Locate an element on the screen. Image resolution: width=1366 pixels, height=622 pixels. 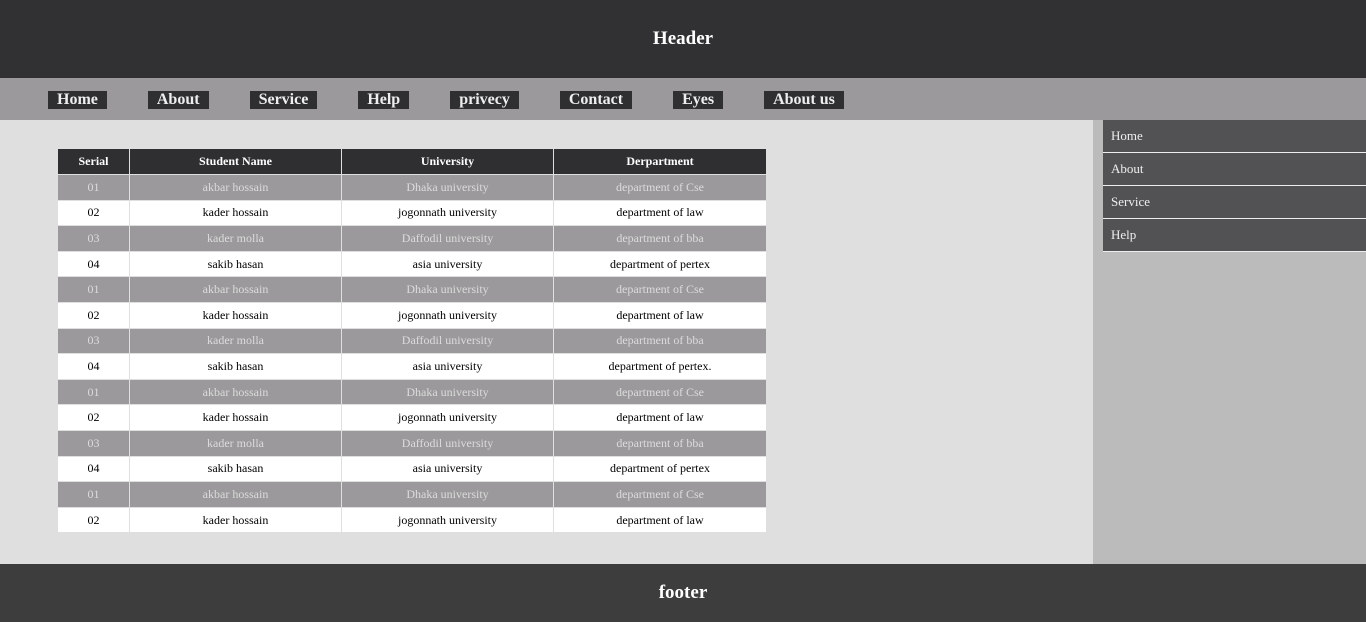
nav-item-help: Help is located at coordinates (384, 99).